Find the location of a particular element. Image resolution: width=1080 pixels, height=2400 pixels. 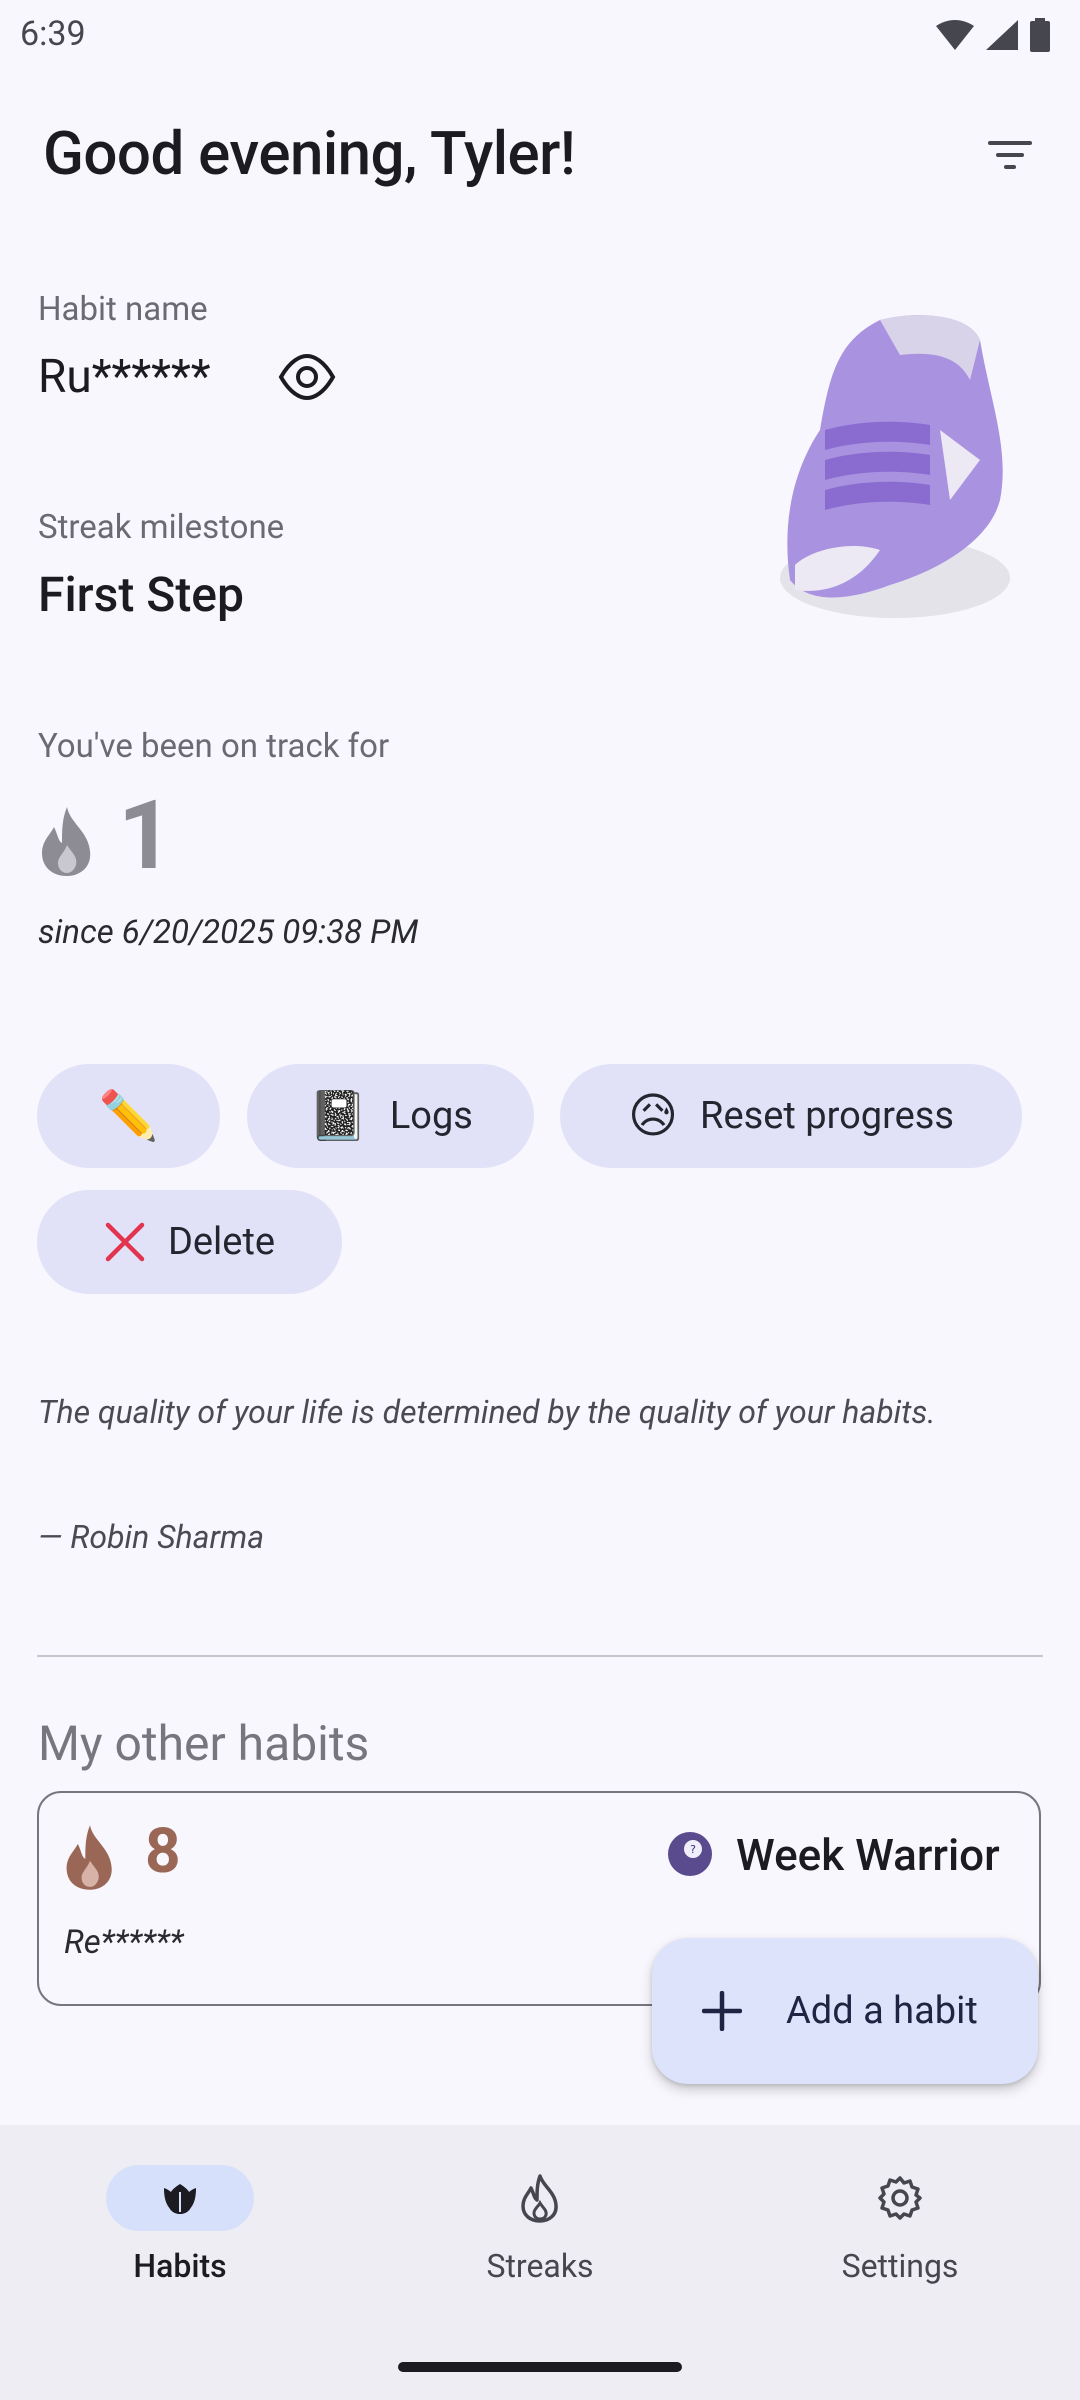

delete-button: Delete is located at coordinates (189, 1242).